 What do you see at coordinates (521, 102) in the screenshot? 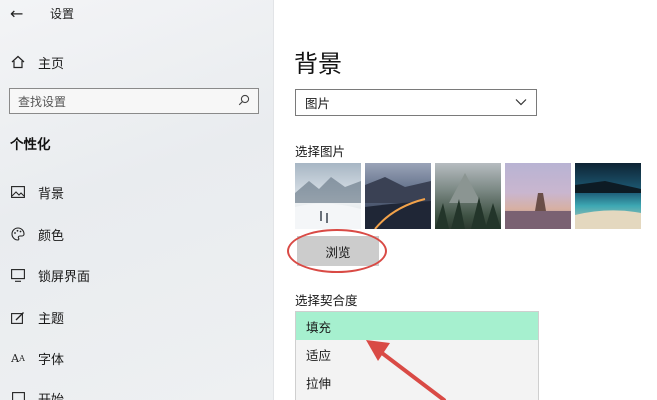
I see `chevron-down-icon` at bounding box center [521, 102].